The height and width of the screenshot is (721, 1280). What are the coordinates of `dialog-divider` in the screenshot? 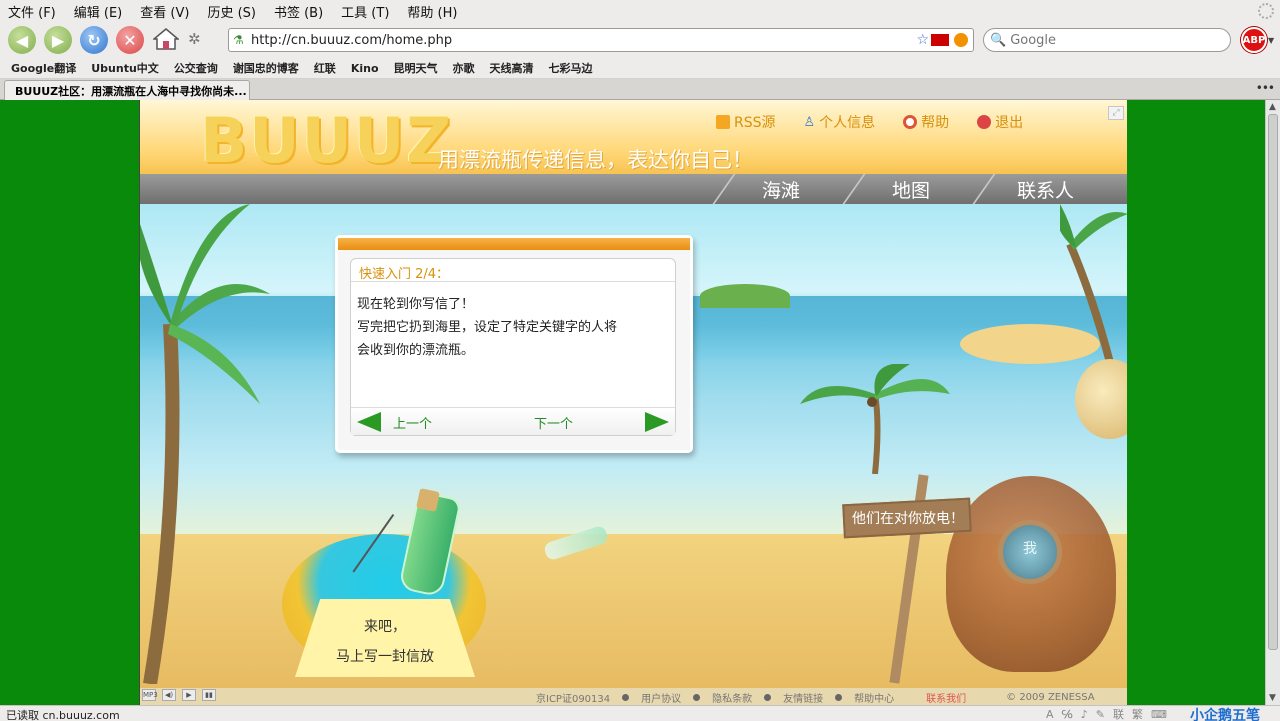 It's located at (513, 281).